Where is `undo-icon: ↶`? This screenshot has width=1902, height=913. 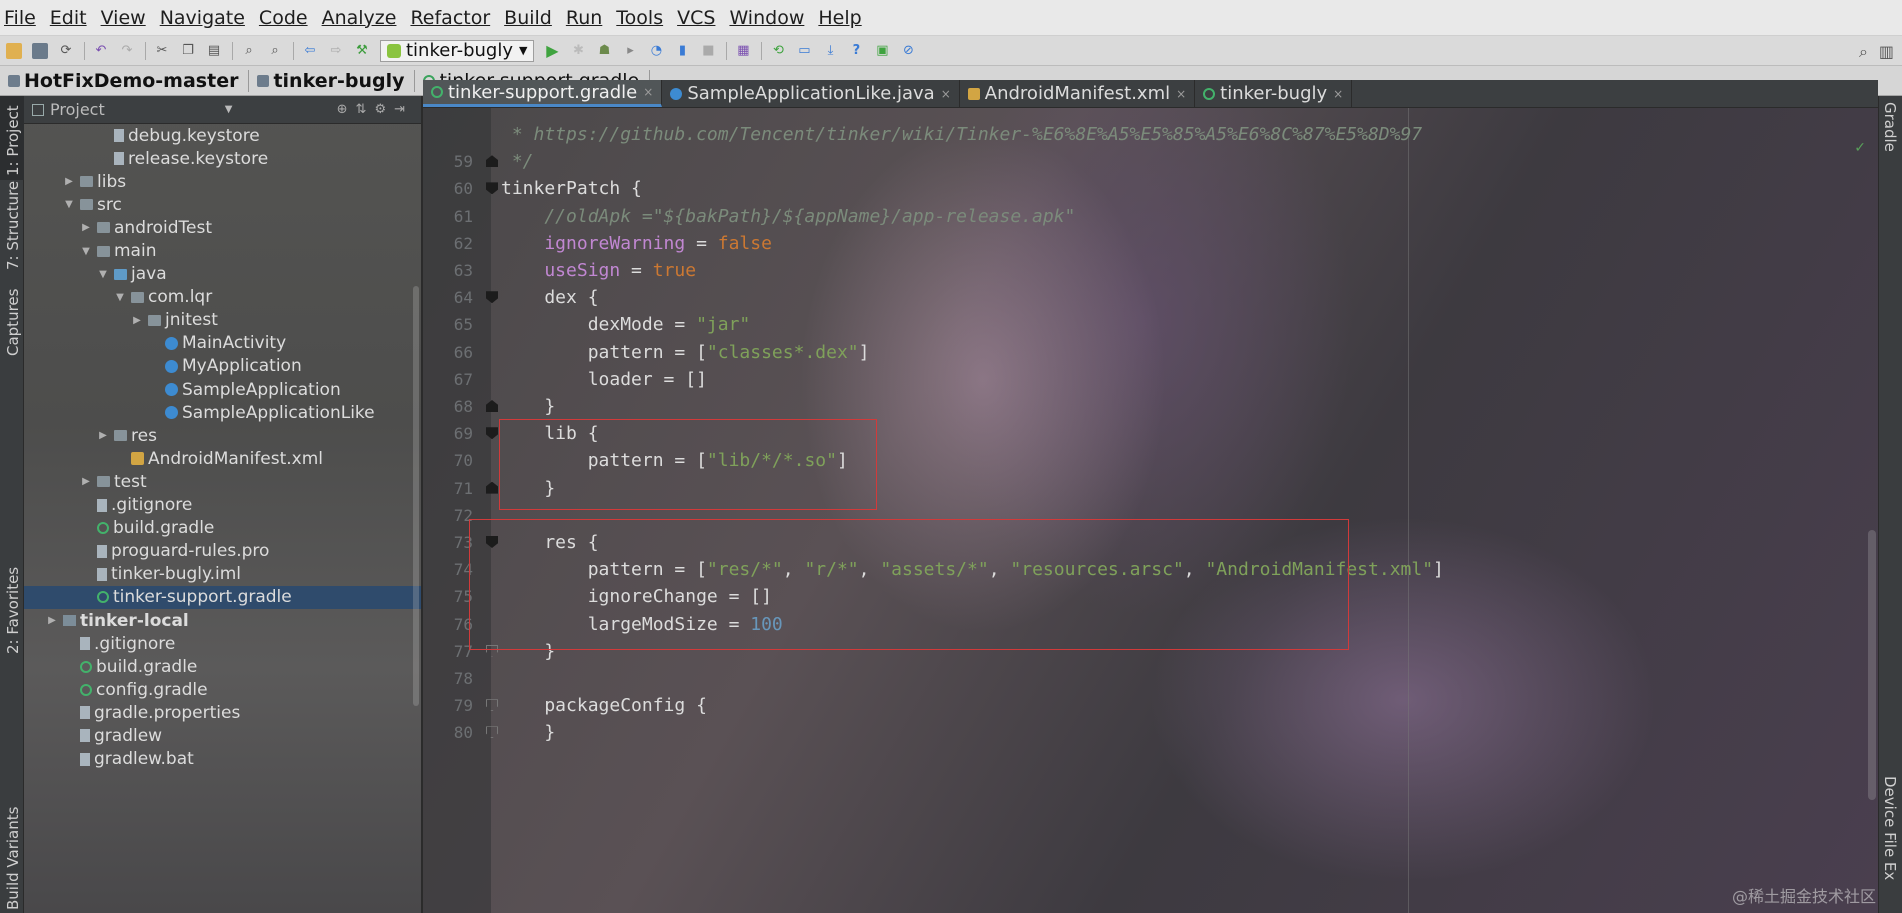
undo-icon: ↶ is located at coordinates (101, 51).